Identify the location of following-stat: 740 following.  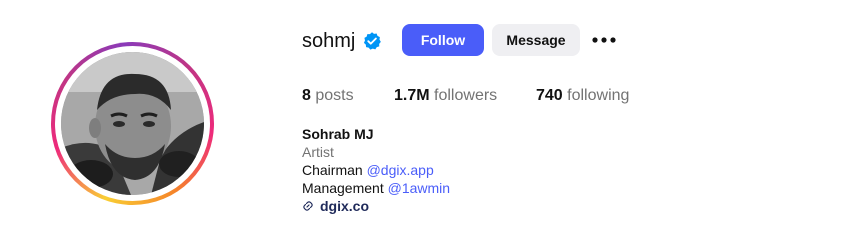
(582, 96).